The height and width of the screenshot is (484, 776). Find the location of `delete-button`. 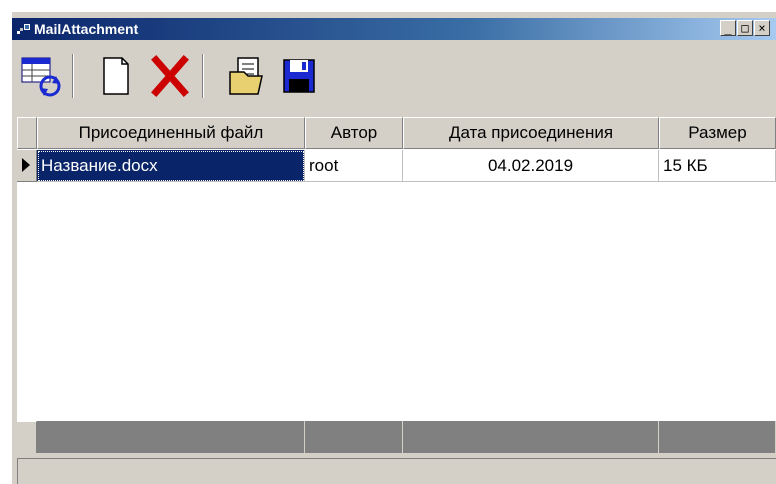

delete-button is located at coordinates (170, 76).